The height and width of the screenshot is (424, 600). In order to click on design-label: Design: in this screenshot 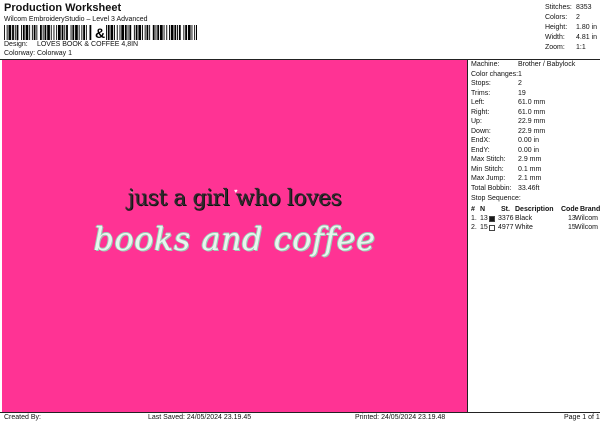, I will do `click(16, 44)`.